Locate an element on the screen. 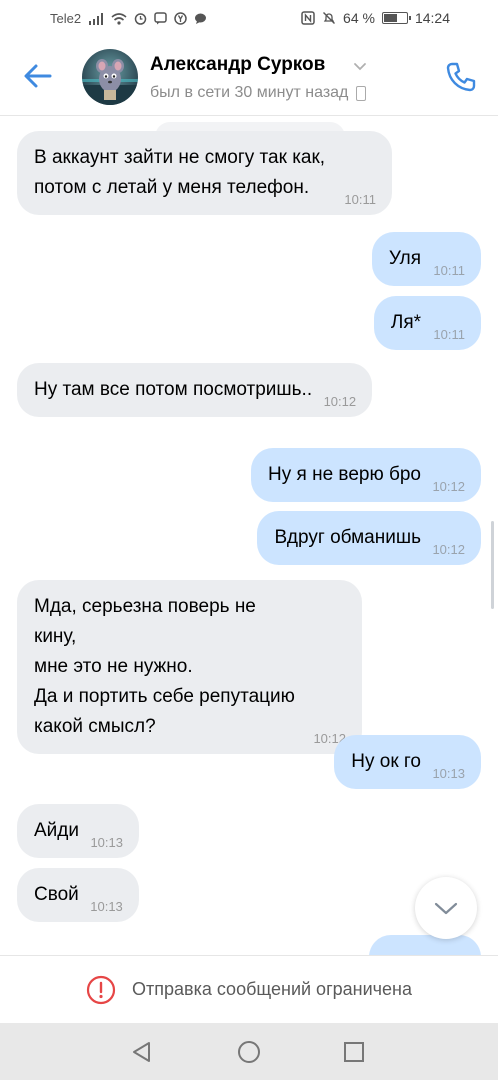  message-text: Ну там все потом посмотришь.. is located at coordinates (173, 389).